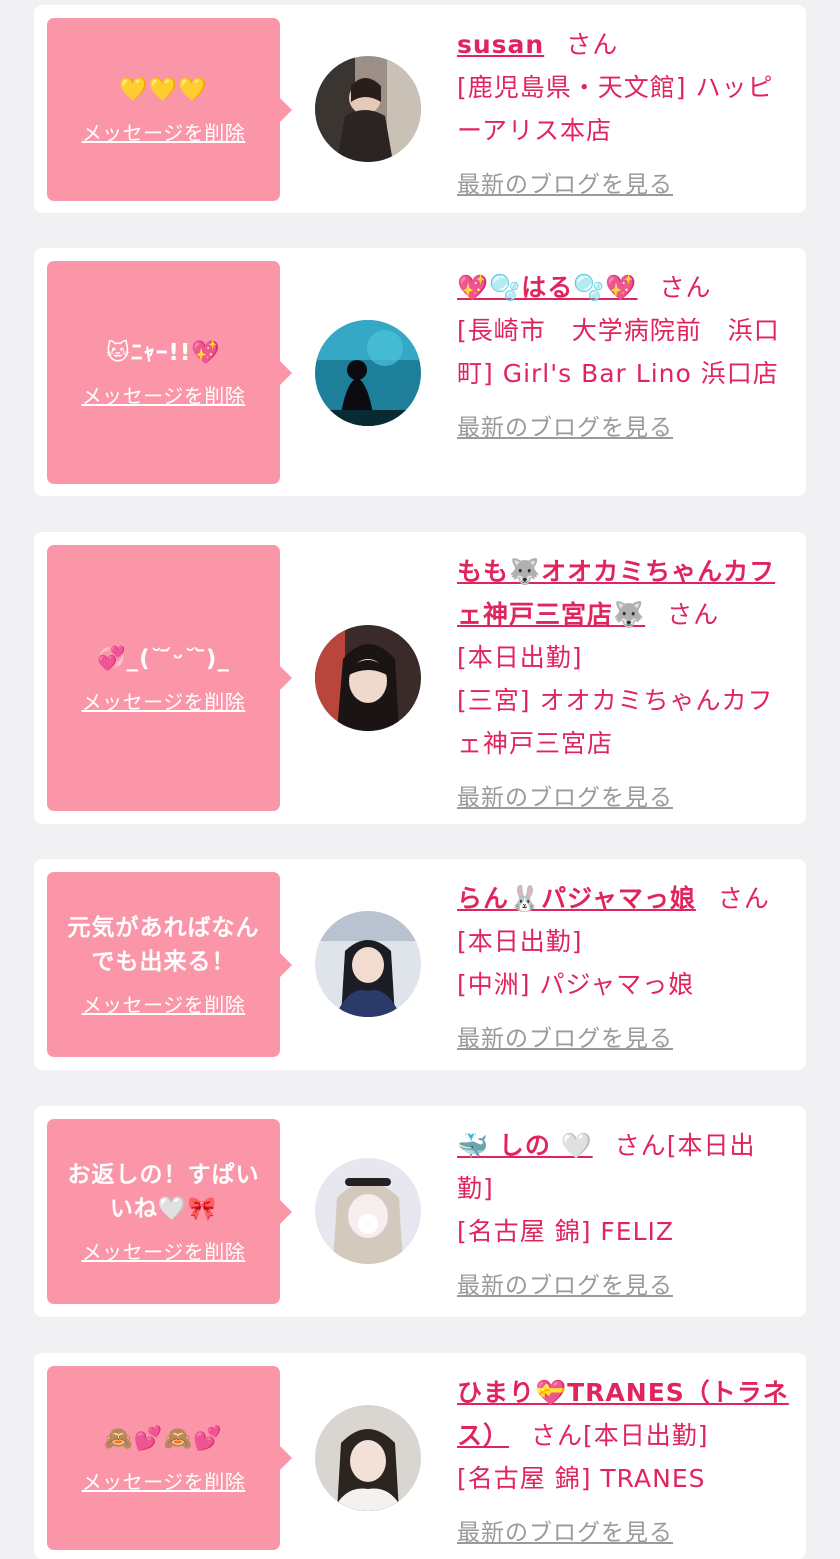 The width and height of the screenshot is (840, 1559). I want to click on sender-name-link: もも🐺オオカミちゃんカフェ神戸三宮店🐺, so click(616, 593).